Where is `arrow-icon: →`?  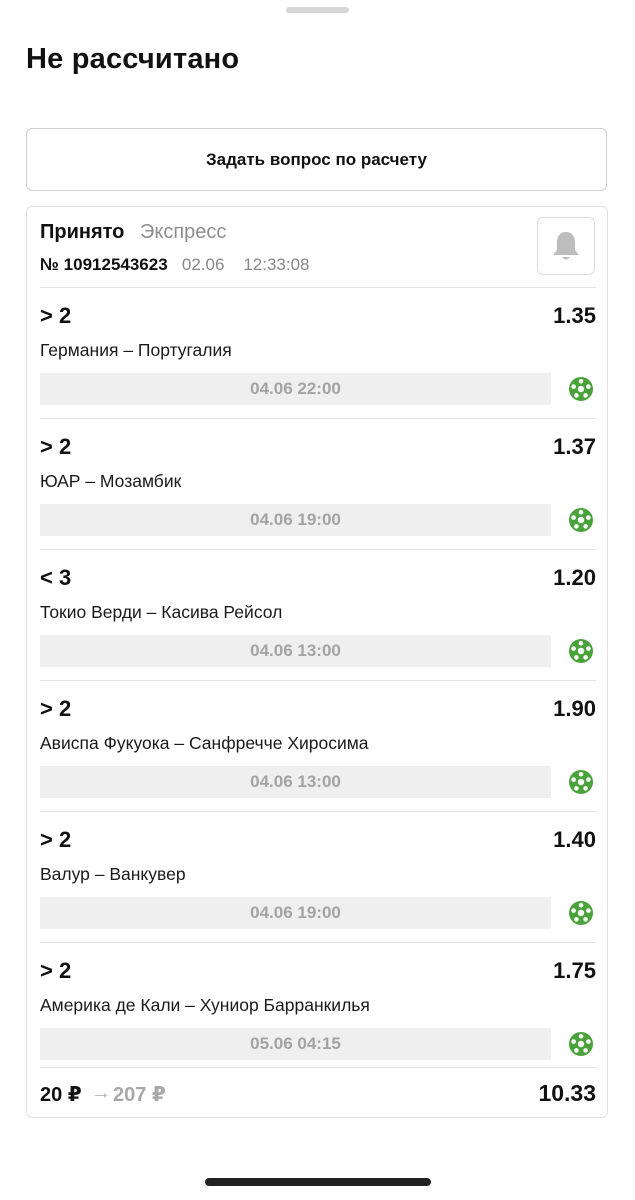 arrow-icon: → is located at coordinates (101, 1093).